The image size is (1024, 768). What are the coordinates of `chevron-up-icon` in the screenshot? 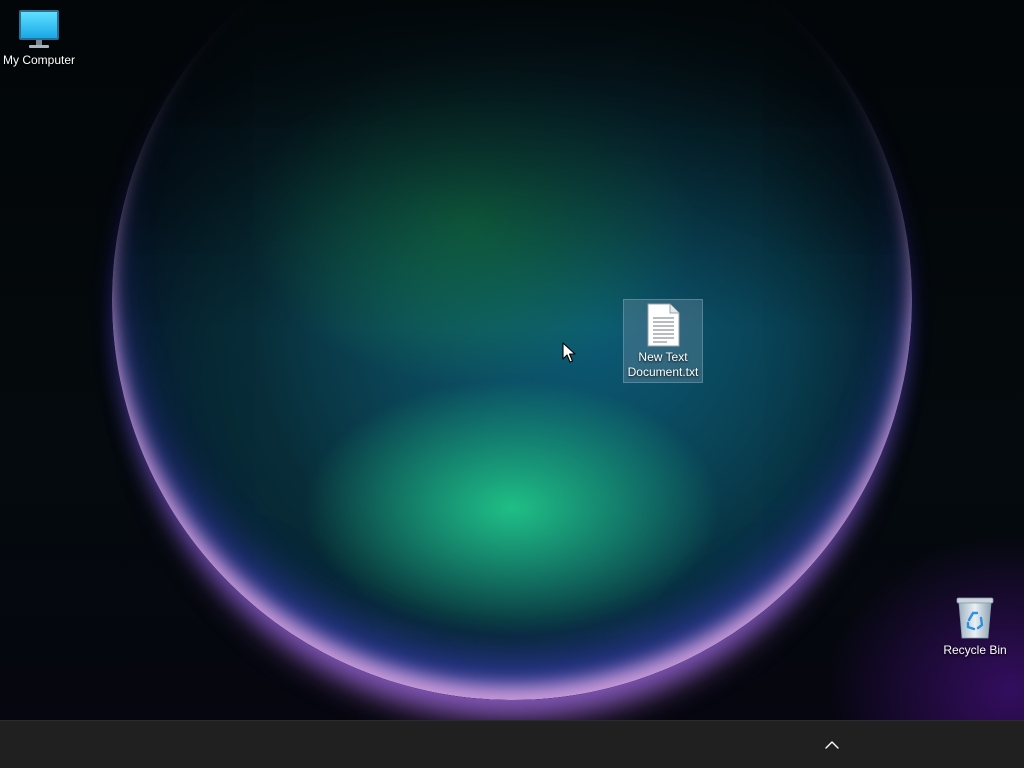 It's located at (832, 745).